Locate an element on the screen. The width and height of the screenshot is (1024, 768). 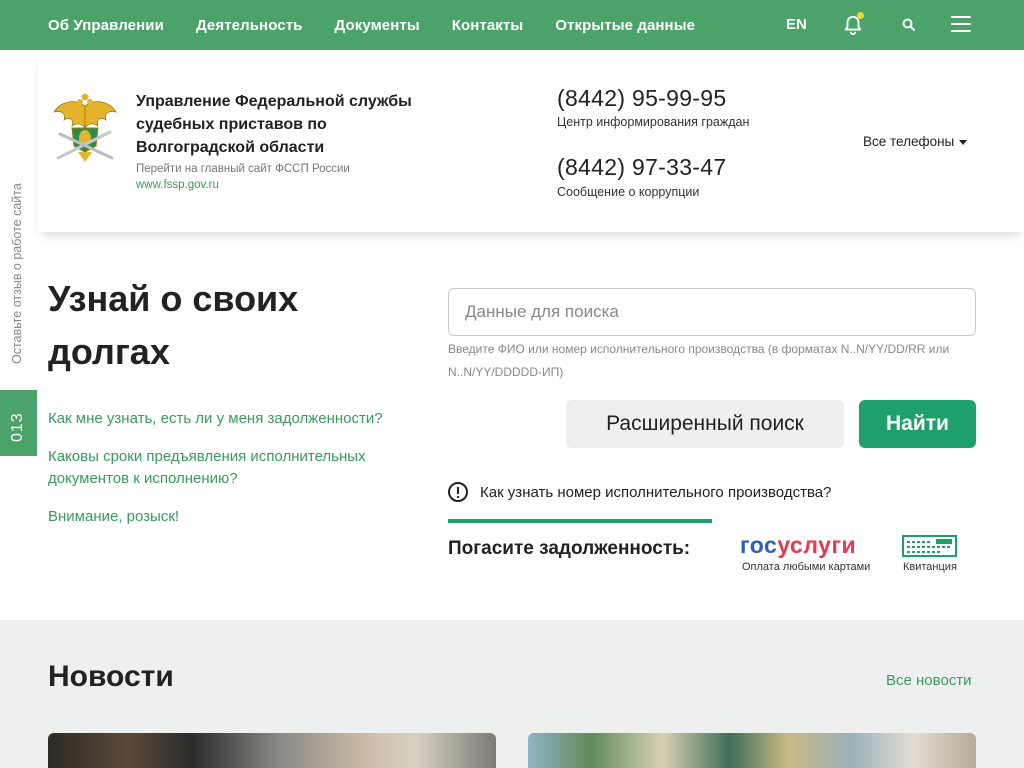
pay-debt-label: Погасите задолженность: is located at coordinates (569, 548).